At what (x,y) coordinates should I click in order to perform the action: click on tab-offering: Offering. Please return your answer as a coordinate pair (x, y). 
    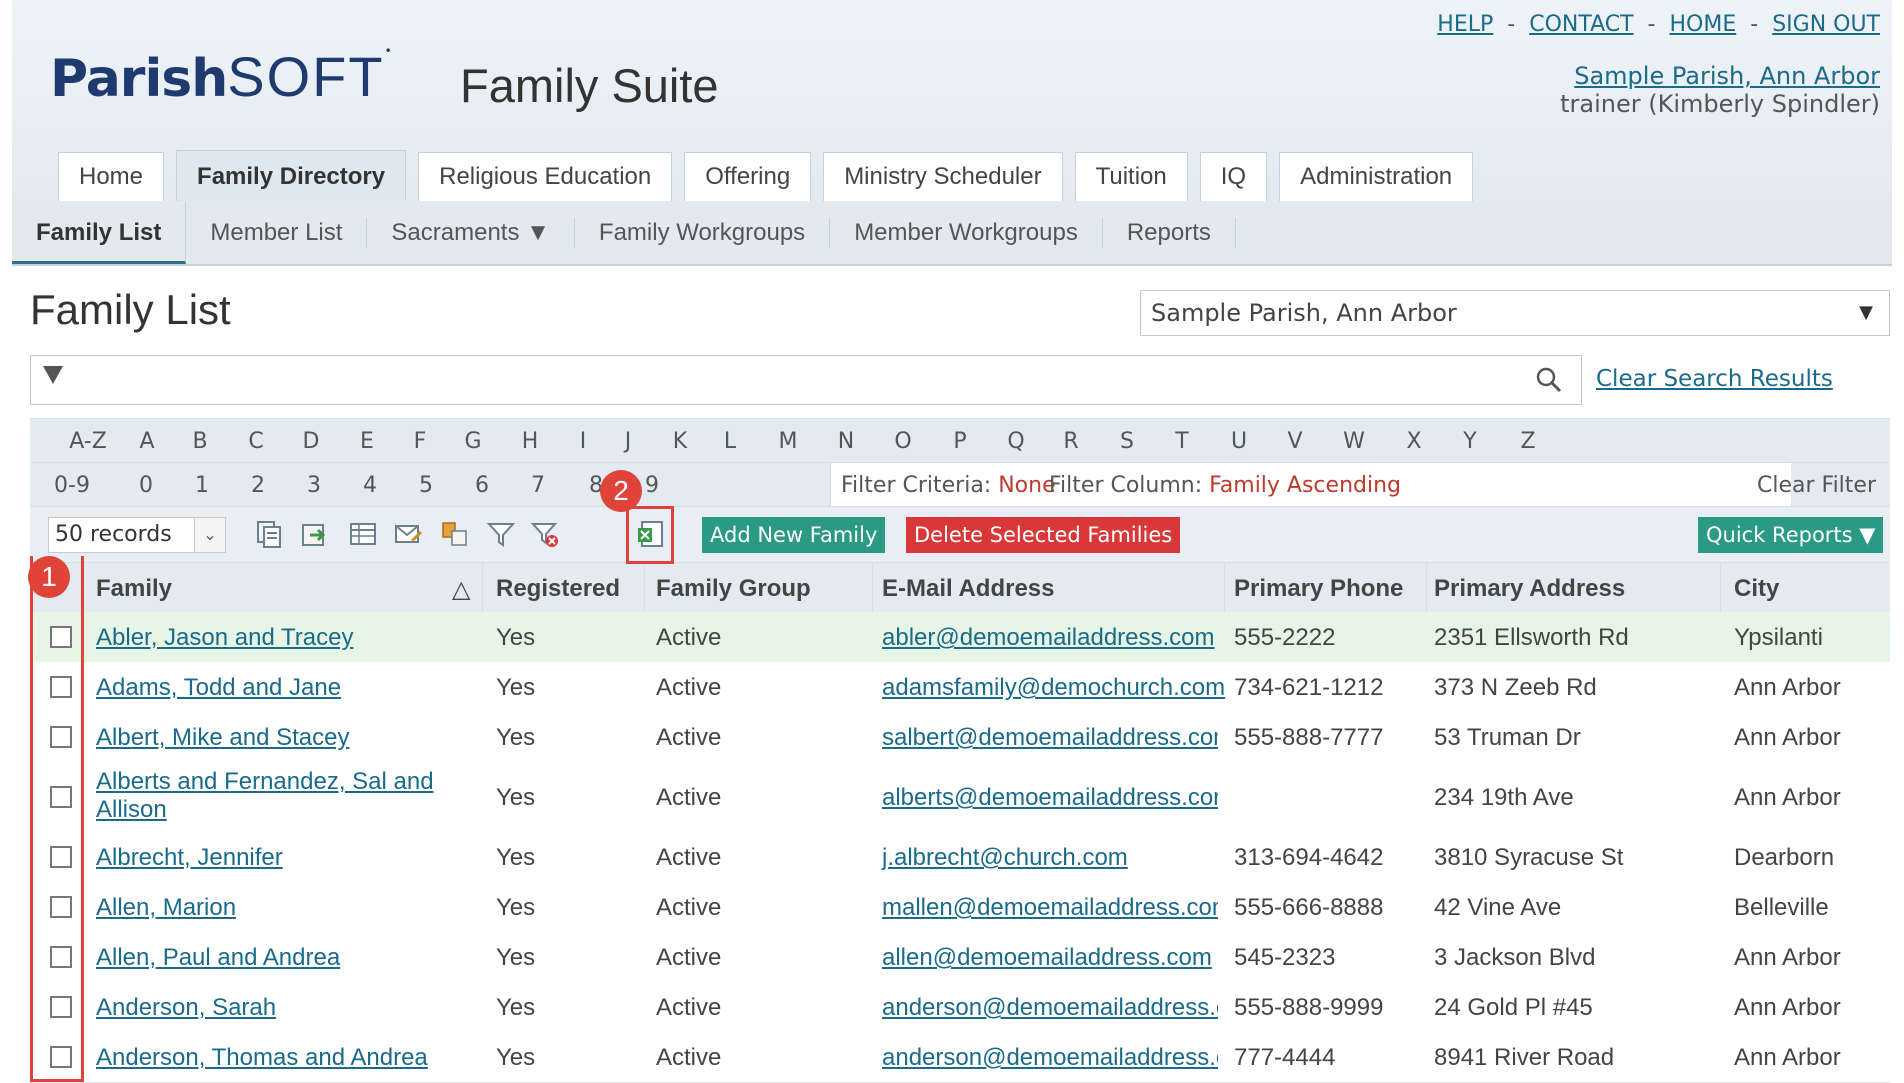
    Looking at the image, I should click on (748, 176).